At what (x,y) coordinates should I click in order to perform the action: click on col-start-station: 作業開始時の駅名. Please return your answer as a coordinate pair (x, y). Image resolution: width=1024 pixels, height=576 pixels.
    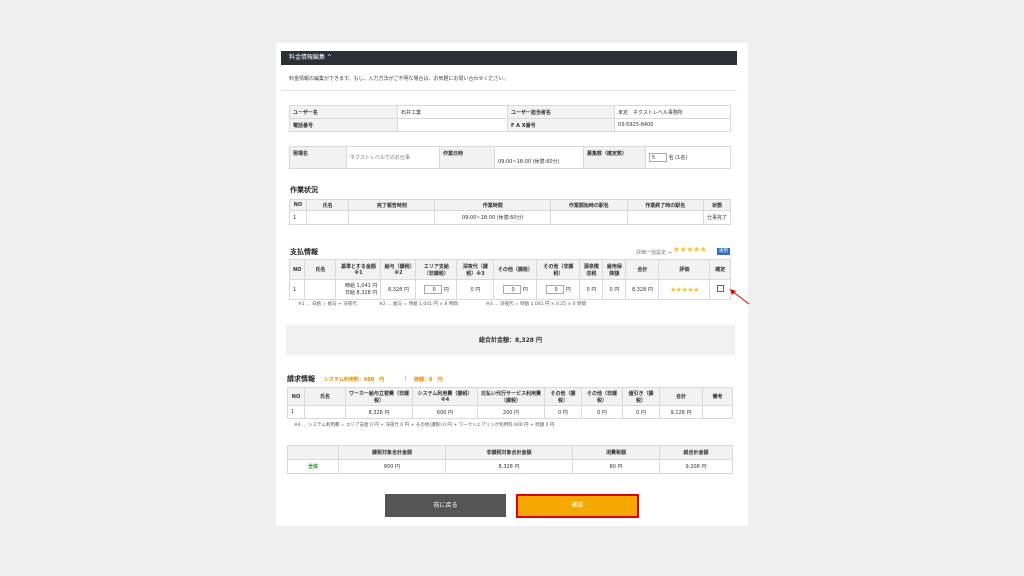
    Looking at the image, I should click on (589, 205).